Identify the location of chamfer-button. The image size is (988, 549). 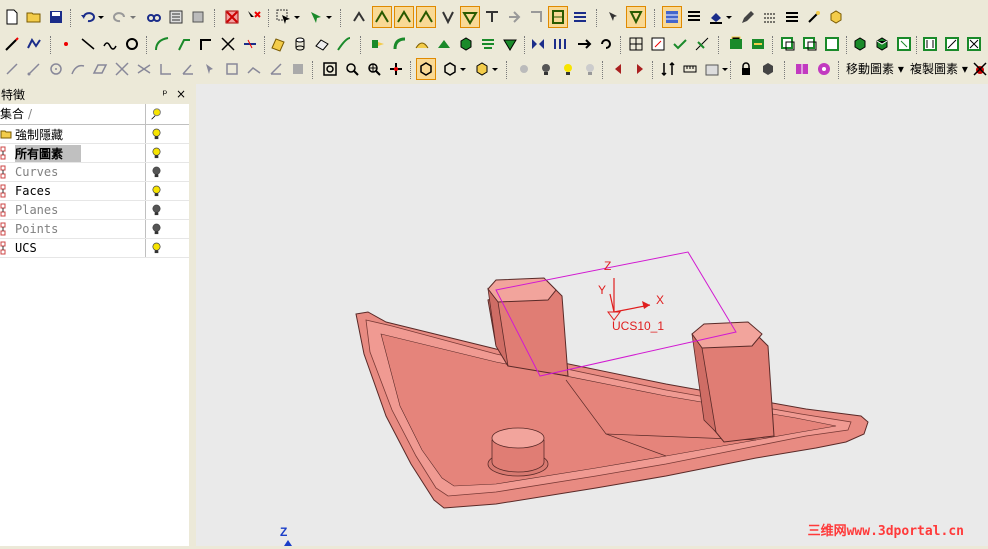
(184, 44).